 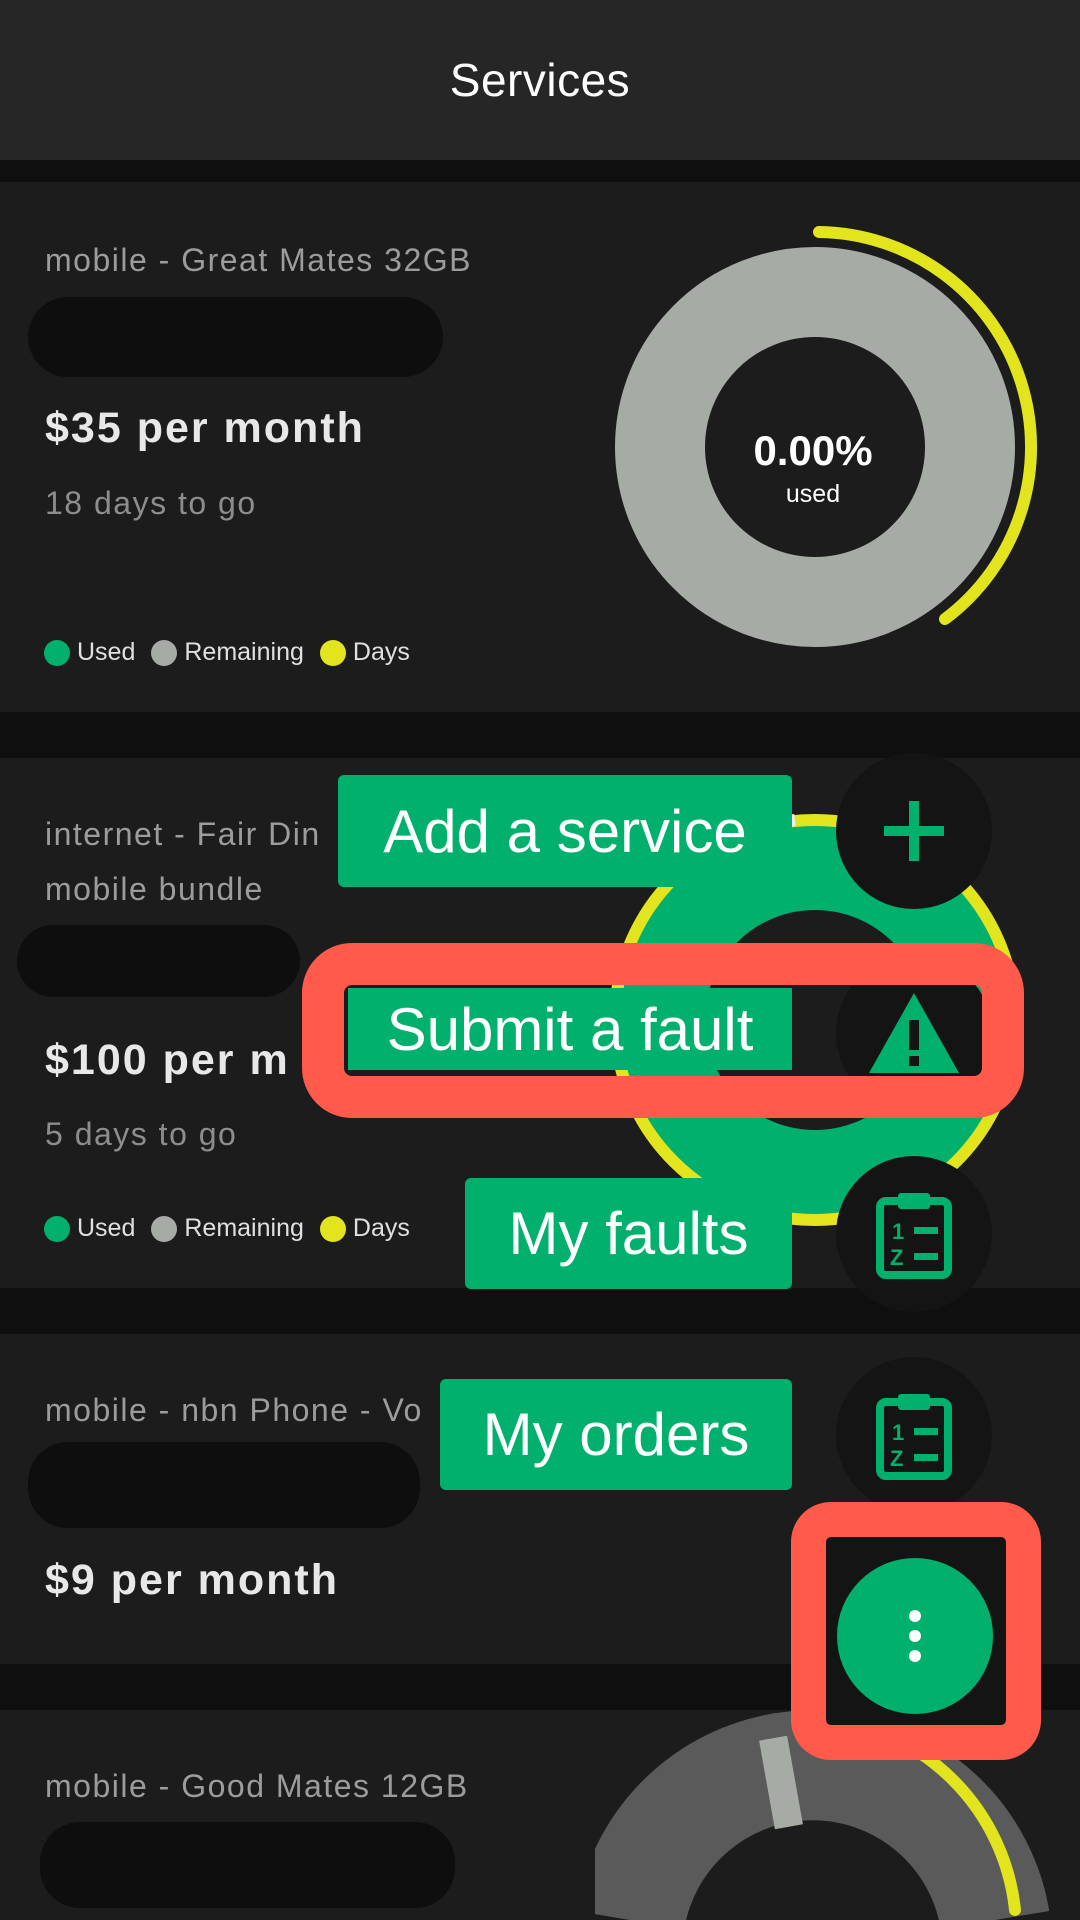 What do you see at coordinates (565, 831) in the screenshot?
I see `add-service-label: Add a service` at bounding box center [565, 831].